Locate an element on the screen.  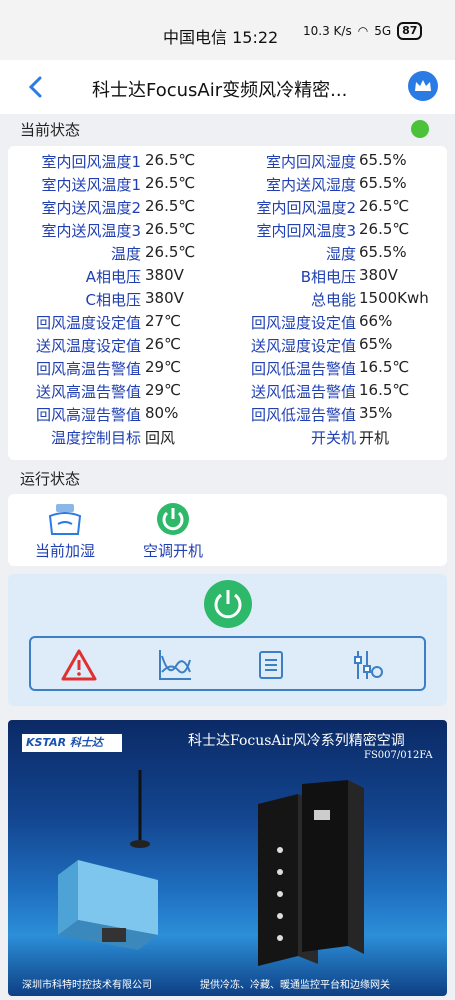
banner-title: 科士达FocusAir风冷系列精密空调 is located at coordinates (296, 741).